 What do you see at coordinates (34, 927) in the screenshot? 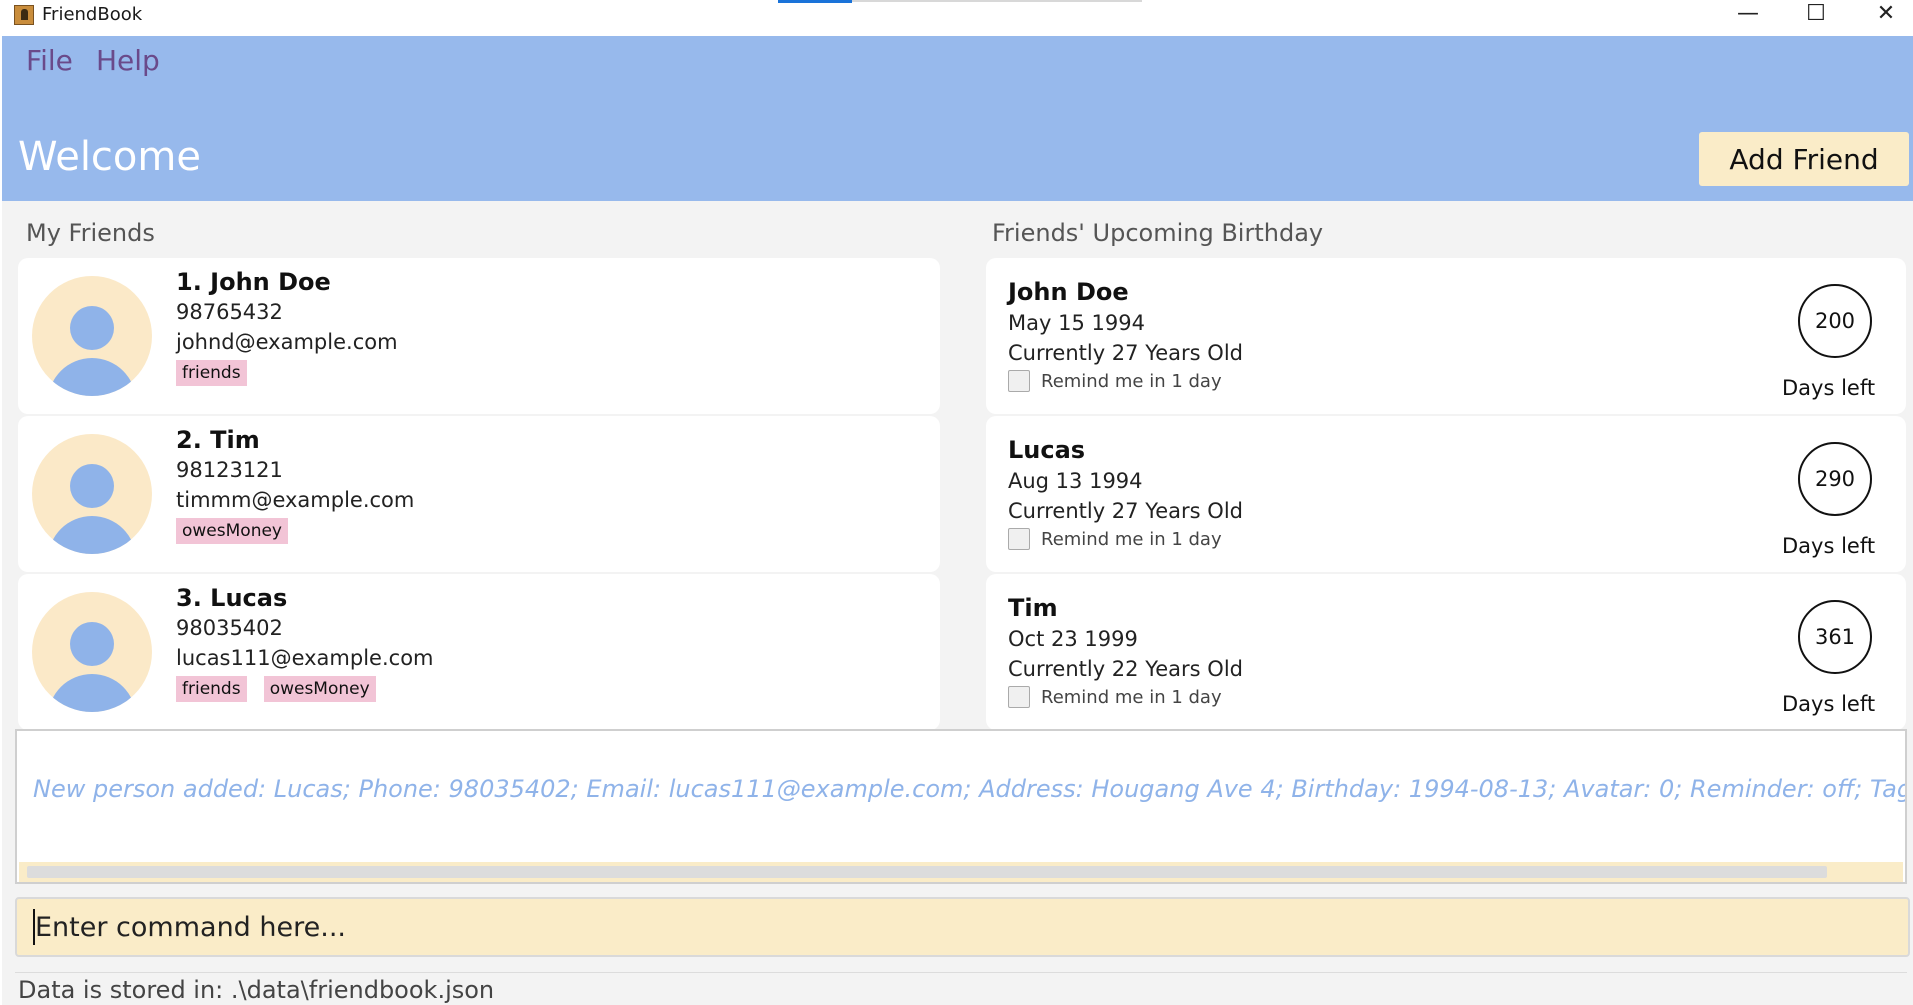
I see `text-caret` at bounding box center [34, 927].